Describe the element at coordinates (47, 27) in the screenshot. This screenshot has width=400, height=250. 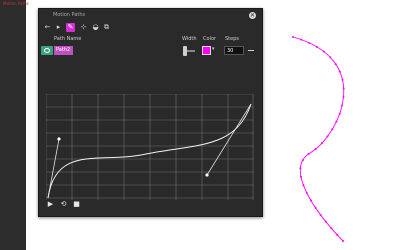
I see `back-arrow-icon: ←` at that location.